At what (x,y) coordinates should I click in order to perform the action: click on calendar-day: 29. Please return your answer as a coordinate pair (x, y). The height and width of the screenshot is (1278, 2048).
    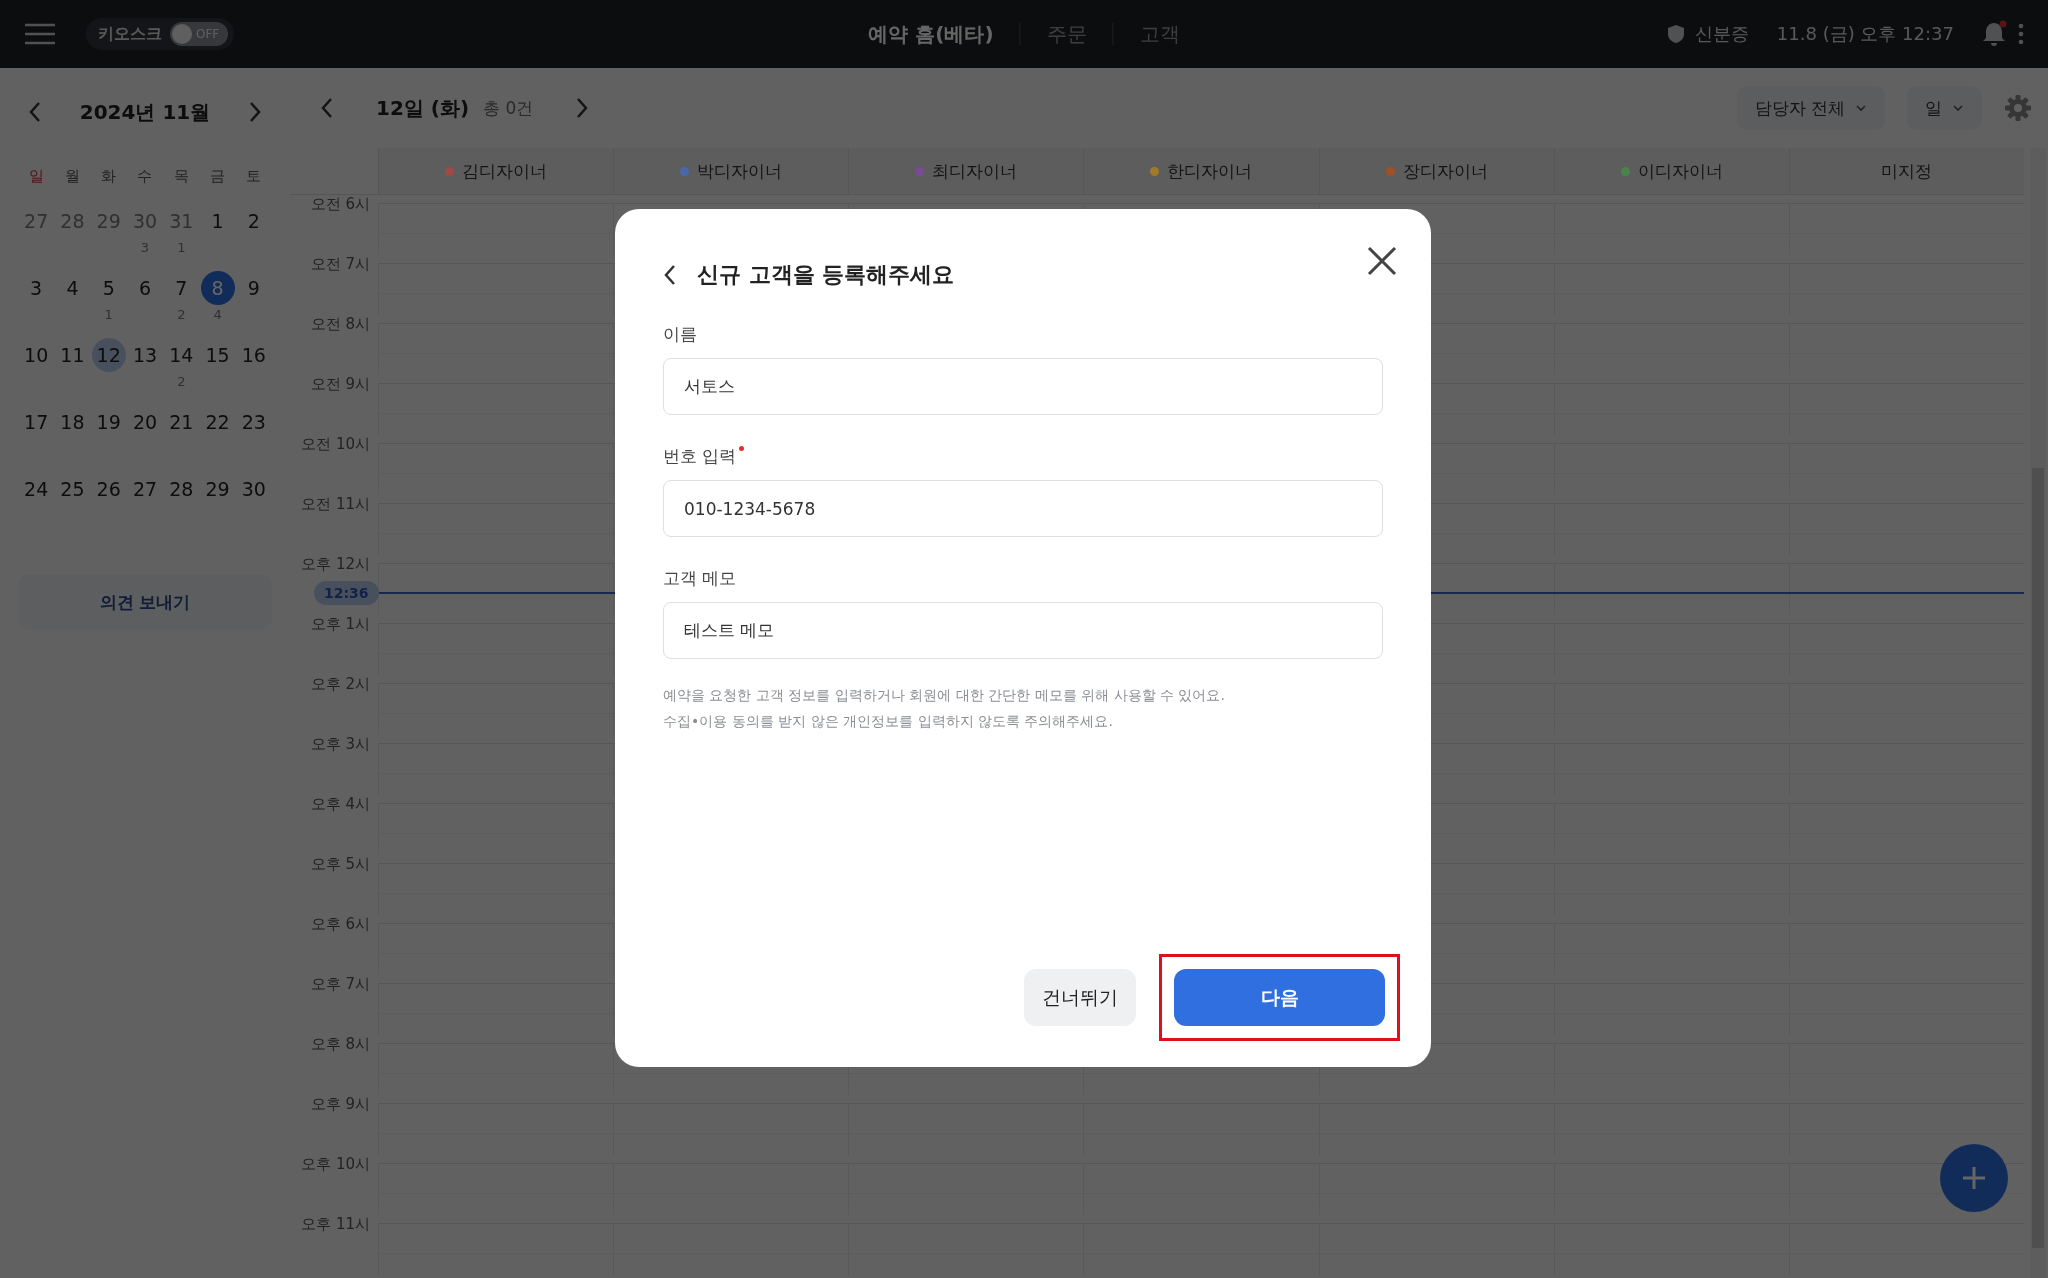
    Looking at the image, I should click on (217, 489).